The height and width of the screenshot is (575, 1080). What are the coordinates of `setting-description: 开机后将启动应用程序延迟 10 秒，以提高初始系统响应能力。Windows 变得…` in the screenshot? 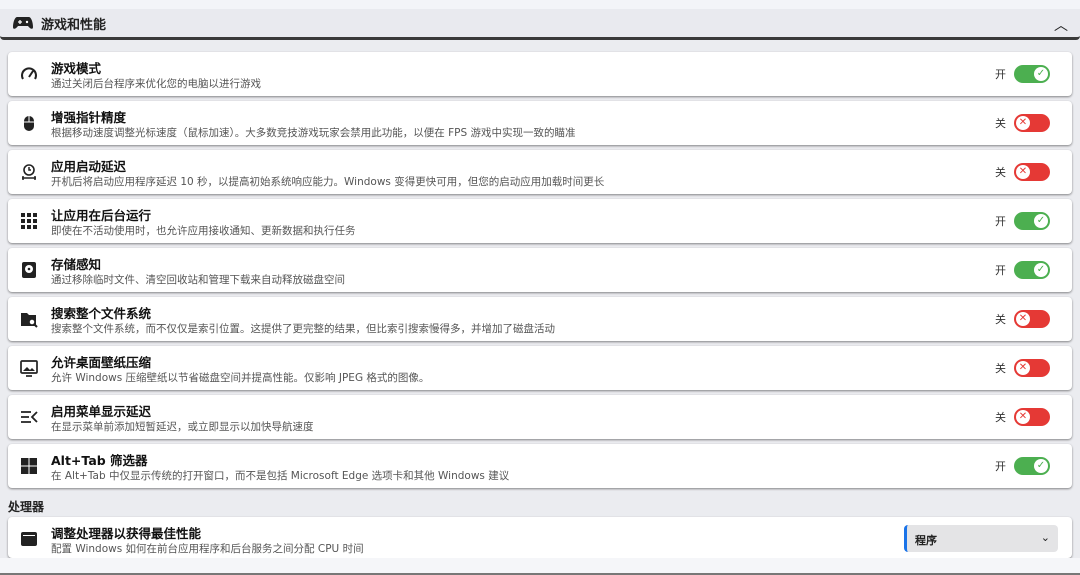 It's located at (328, 182).